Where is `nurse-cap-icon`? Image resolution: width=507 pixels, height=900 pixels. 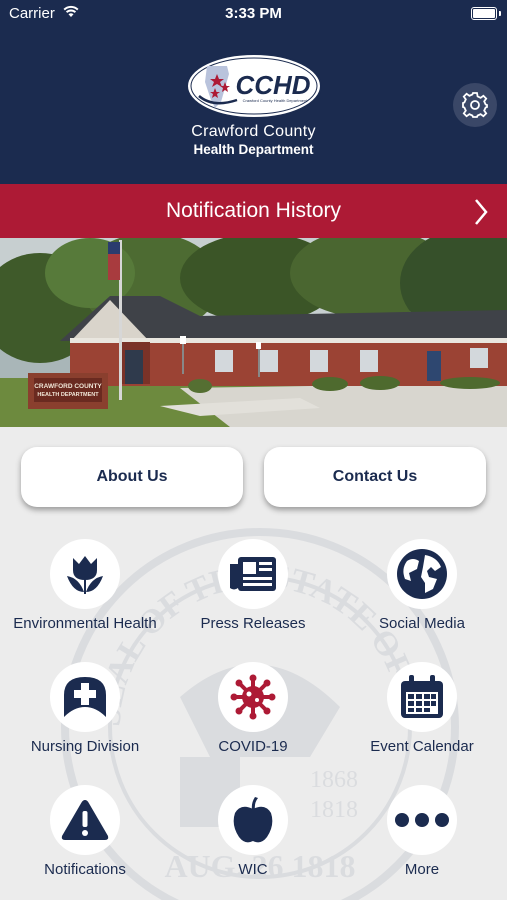
nurse-cap-icon is located at coordinates (85, 697).